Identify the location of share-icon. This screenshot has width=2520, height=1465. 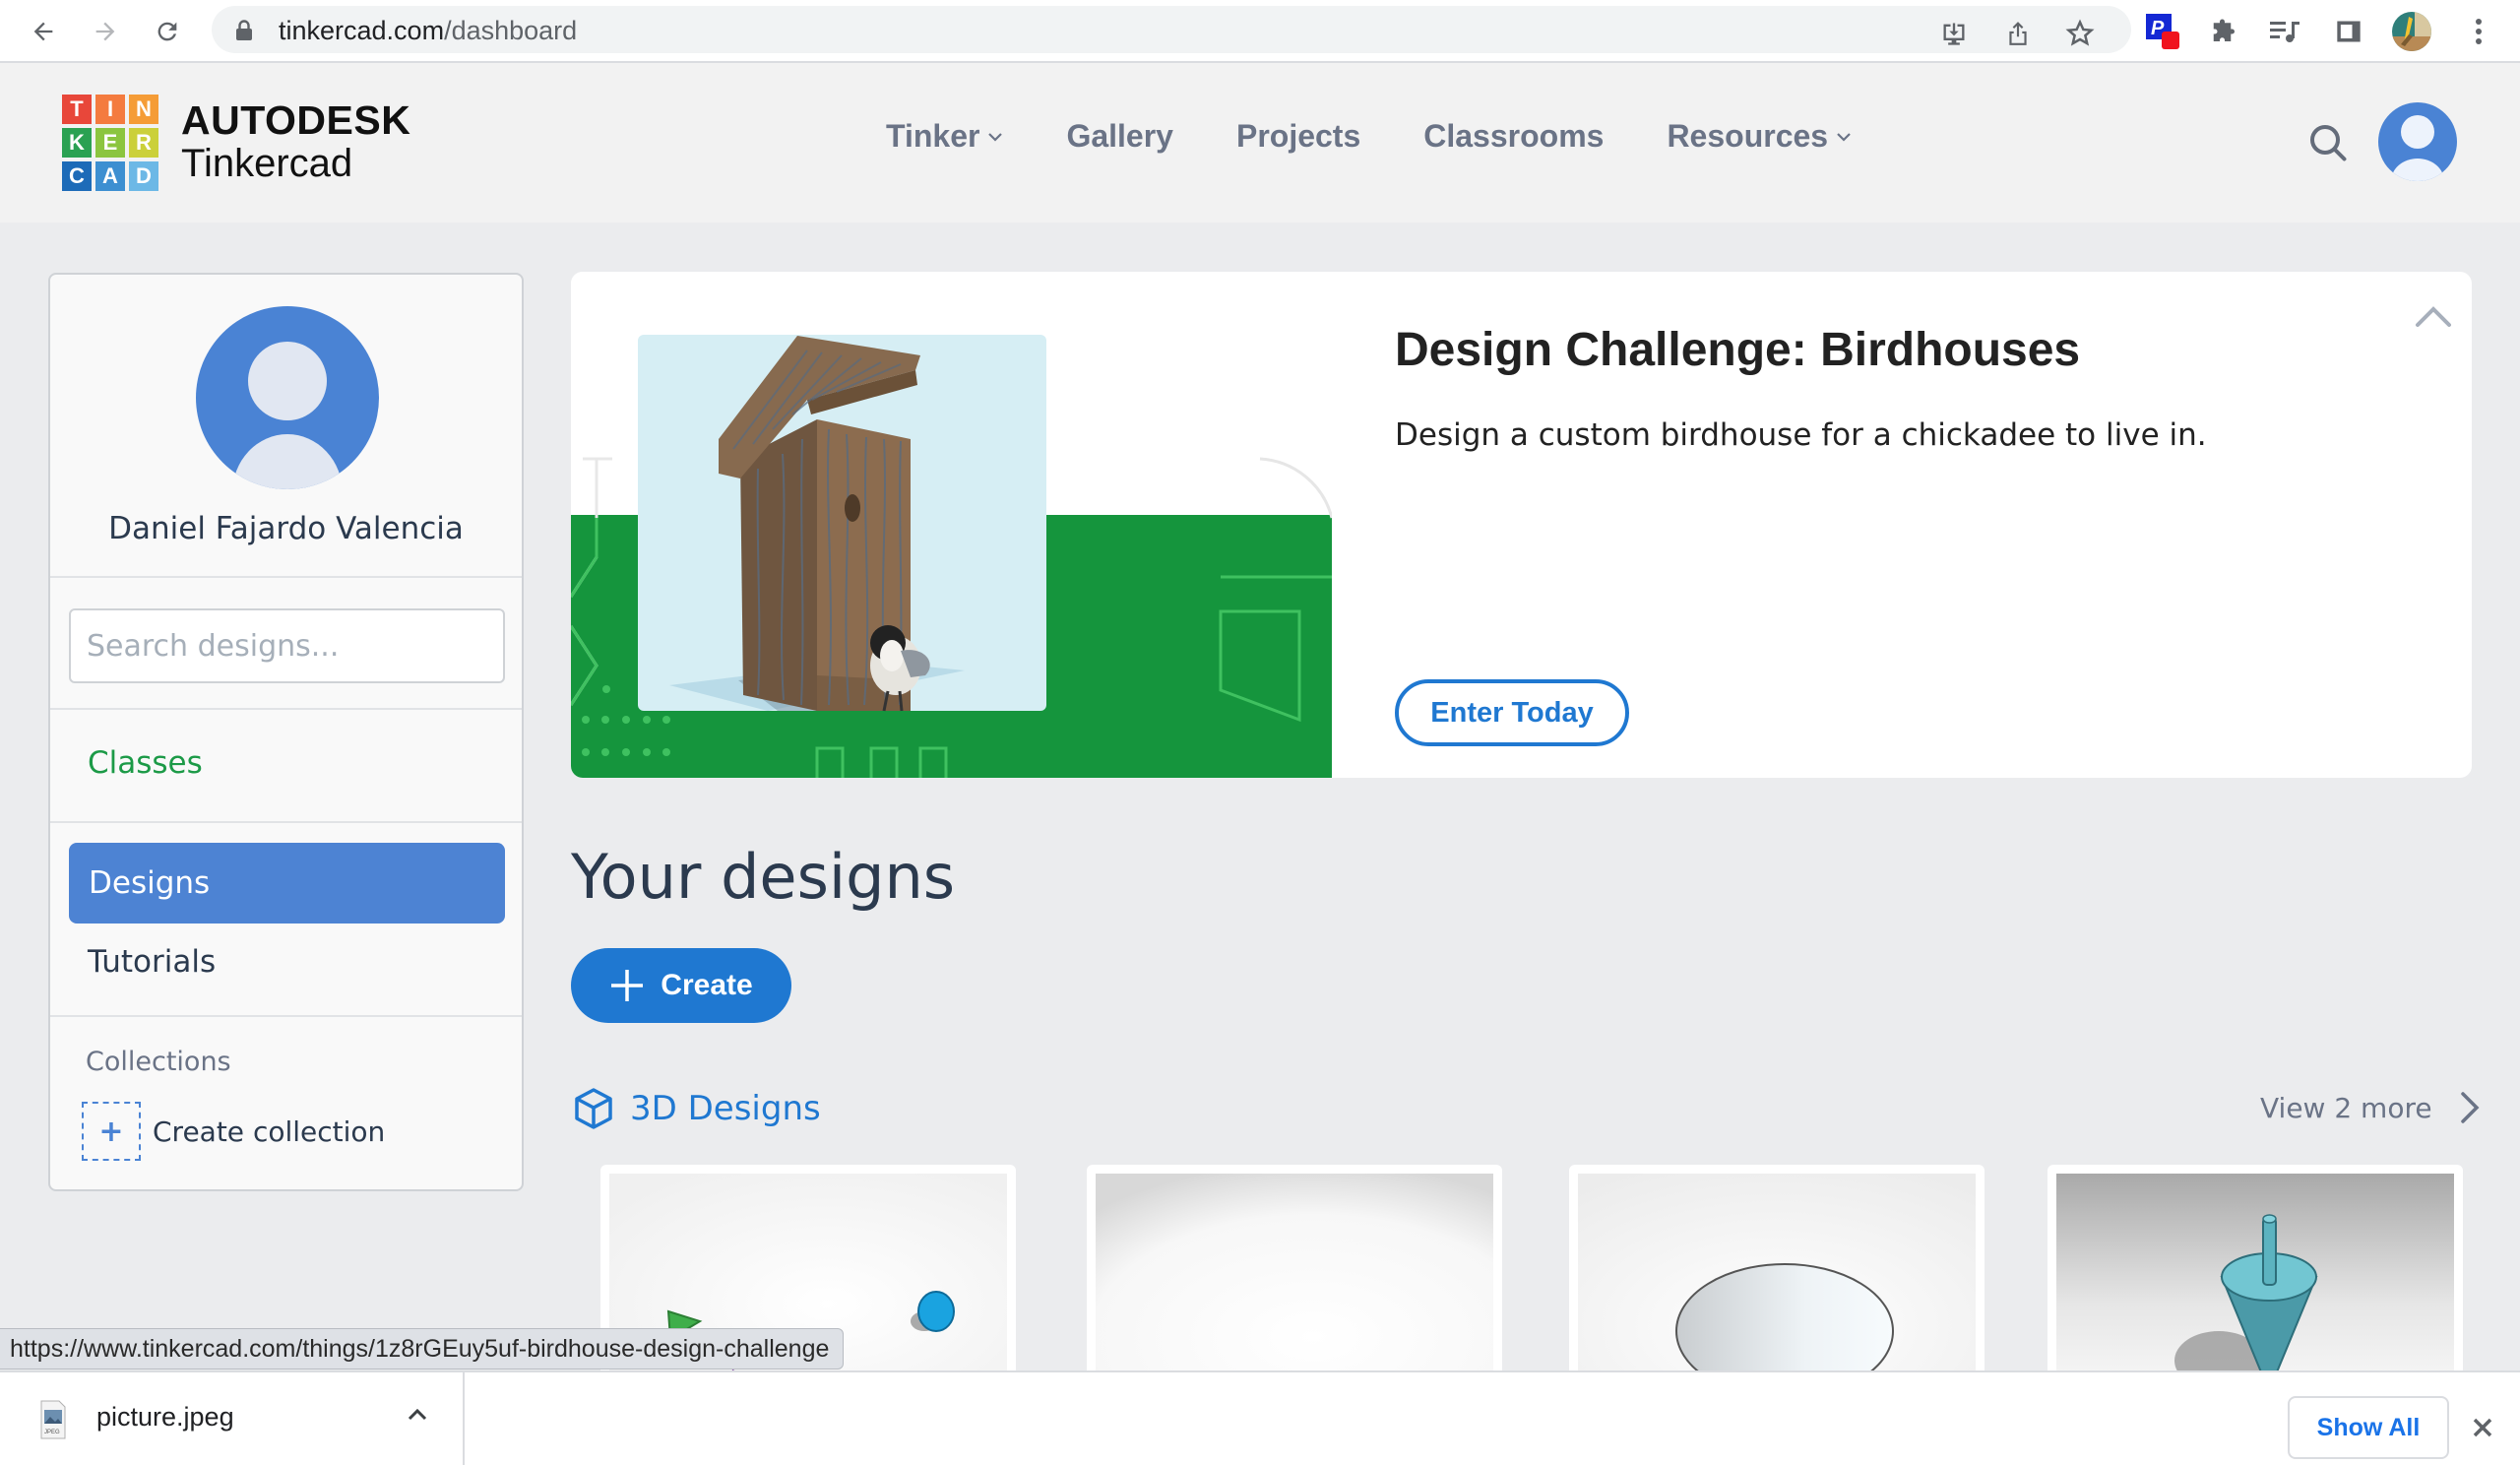
(2018, 33).